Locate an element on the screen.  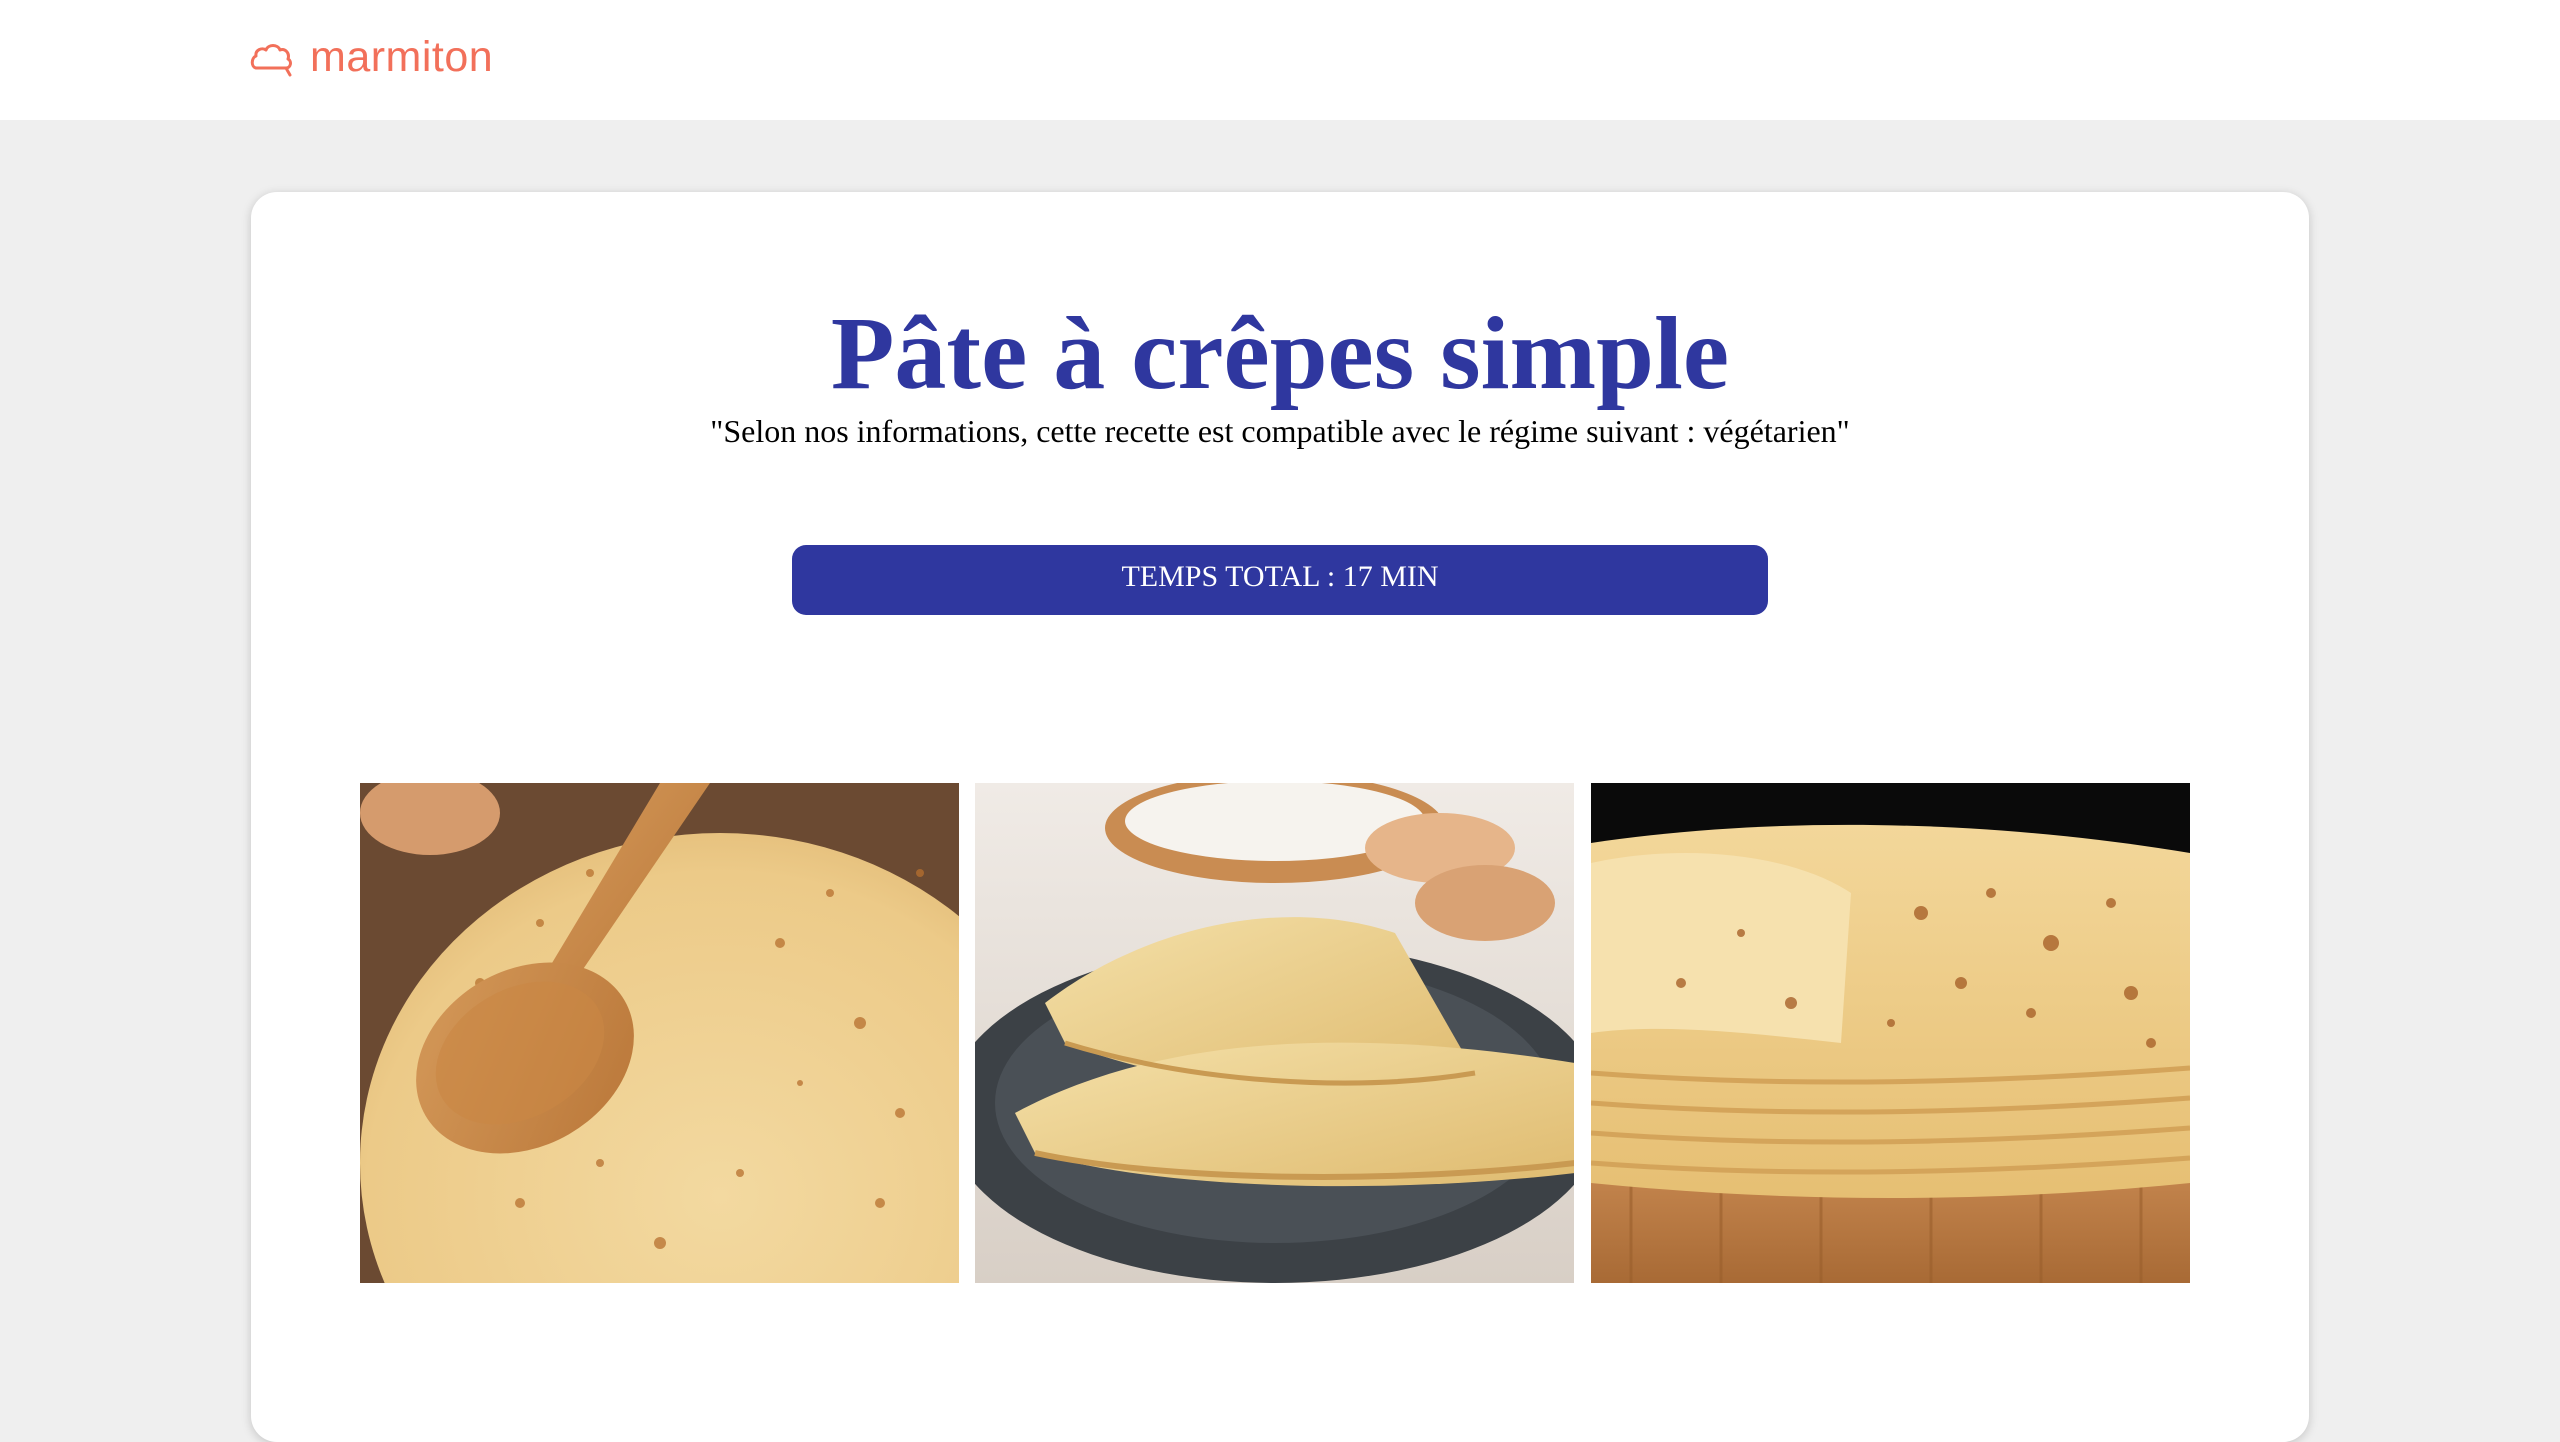
folded-crepes-on-plate-photo is located at coordinates (1274, 1033).